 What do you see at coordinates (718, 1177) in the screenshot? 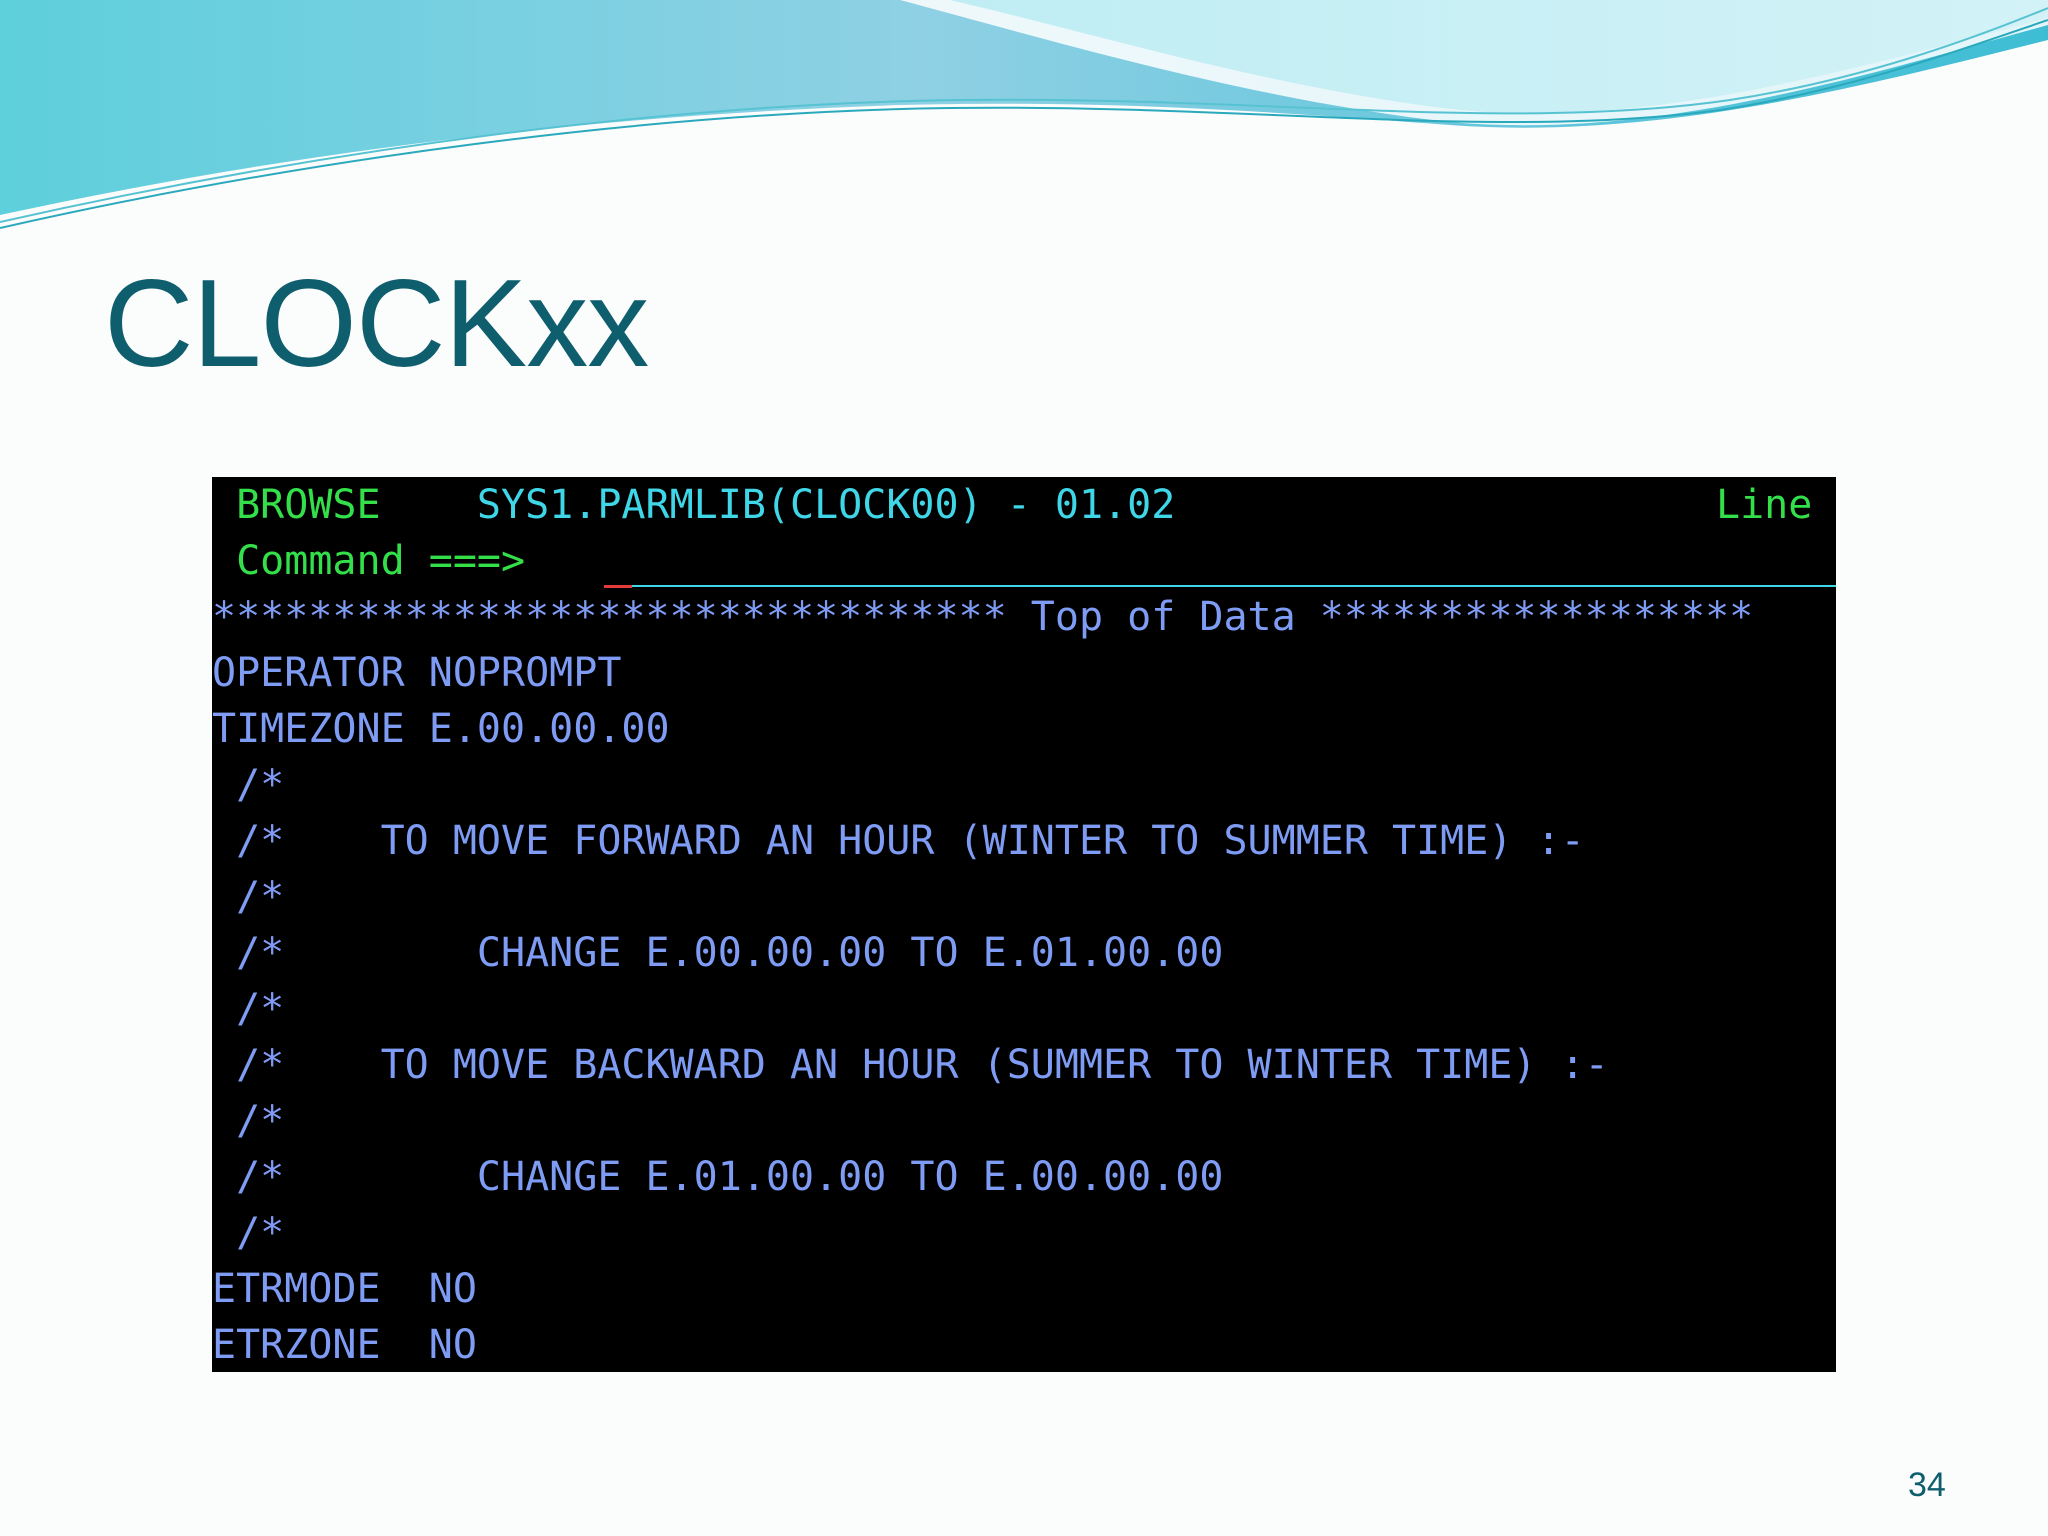
I see `data-line: /* CHANGE E.01.00.00 TO E.00.00.00` at bounding box center [718, 1177].